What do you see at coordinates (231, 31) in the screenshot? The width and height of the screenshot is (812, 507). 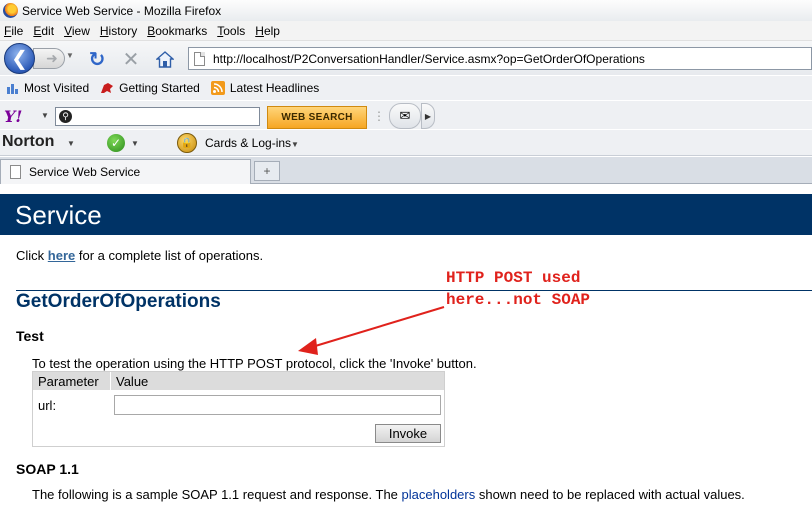 I see `menu-tools: Tools` at bounding box center [231, 31].